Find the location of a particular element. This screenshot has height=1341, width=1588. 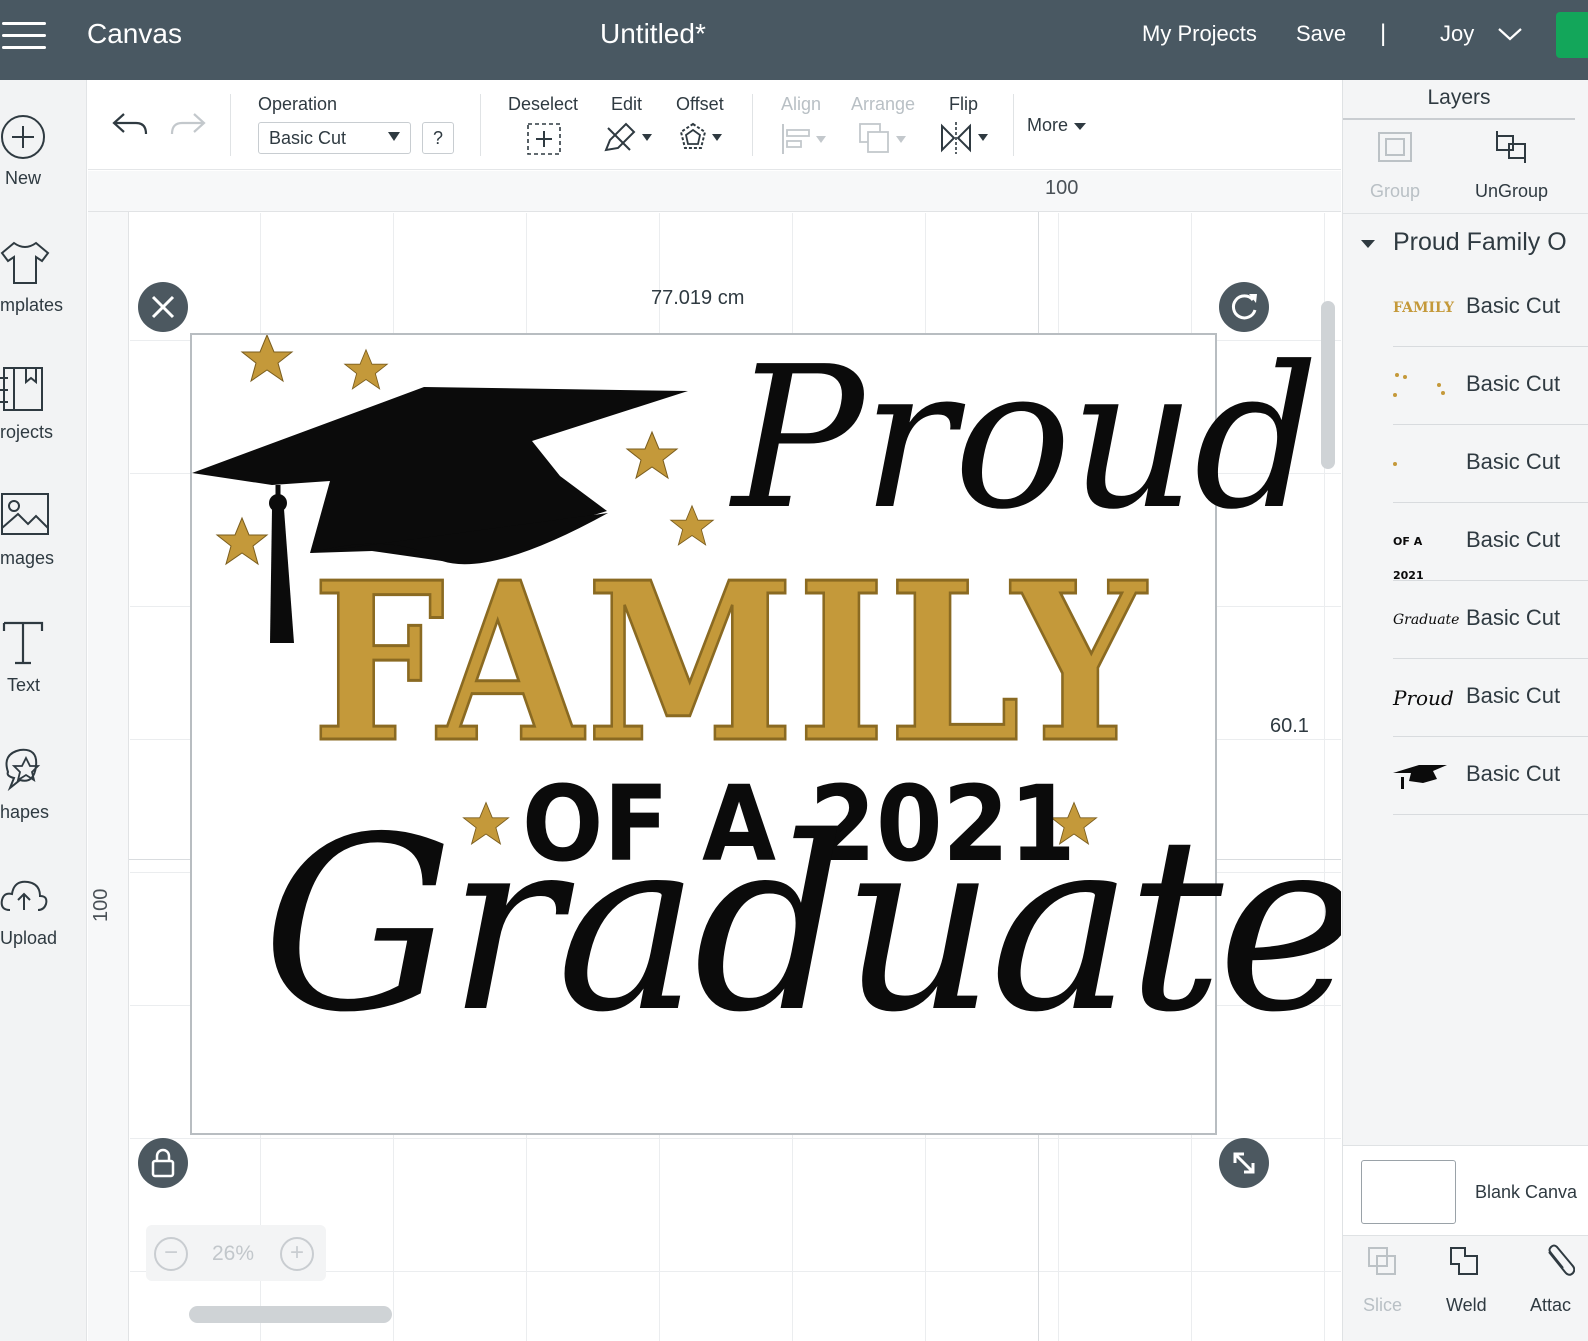

app-title: Canvas is located at coordinates (134, 33).